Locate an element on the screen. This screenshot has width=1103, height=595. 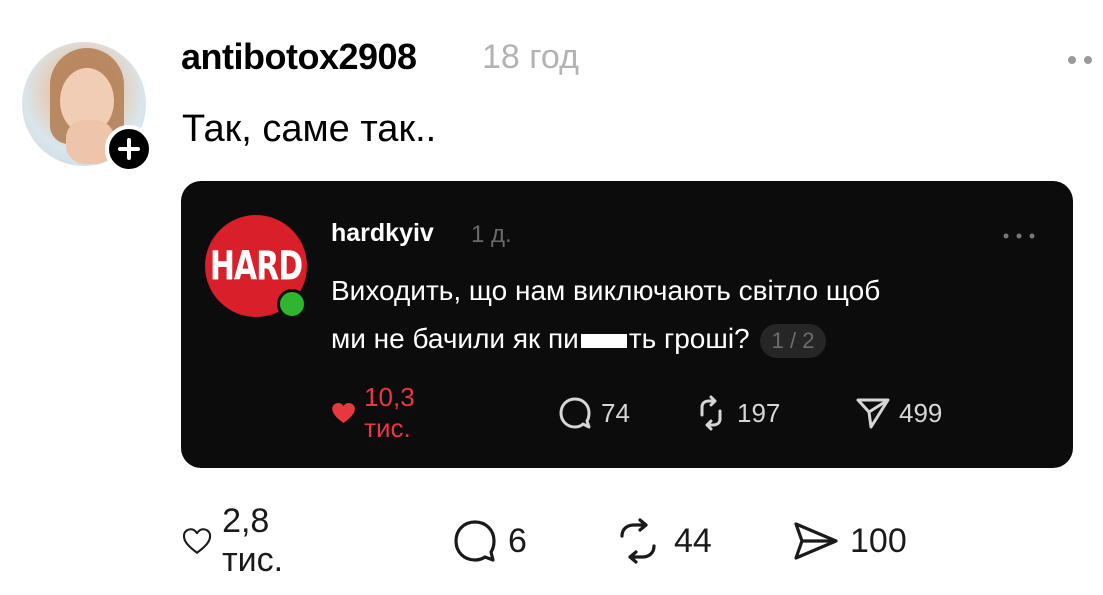
quoted-text-line2-end: ть гроші? is located at coordinates (689, 338).